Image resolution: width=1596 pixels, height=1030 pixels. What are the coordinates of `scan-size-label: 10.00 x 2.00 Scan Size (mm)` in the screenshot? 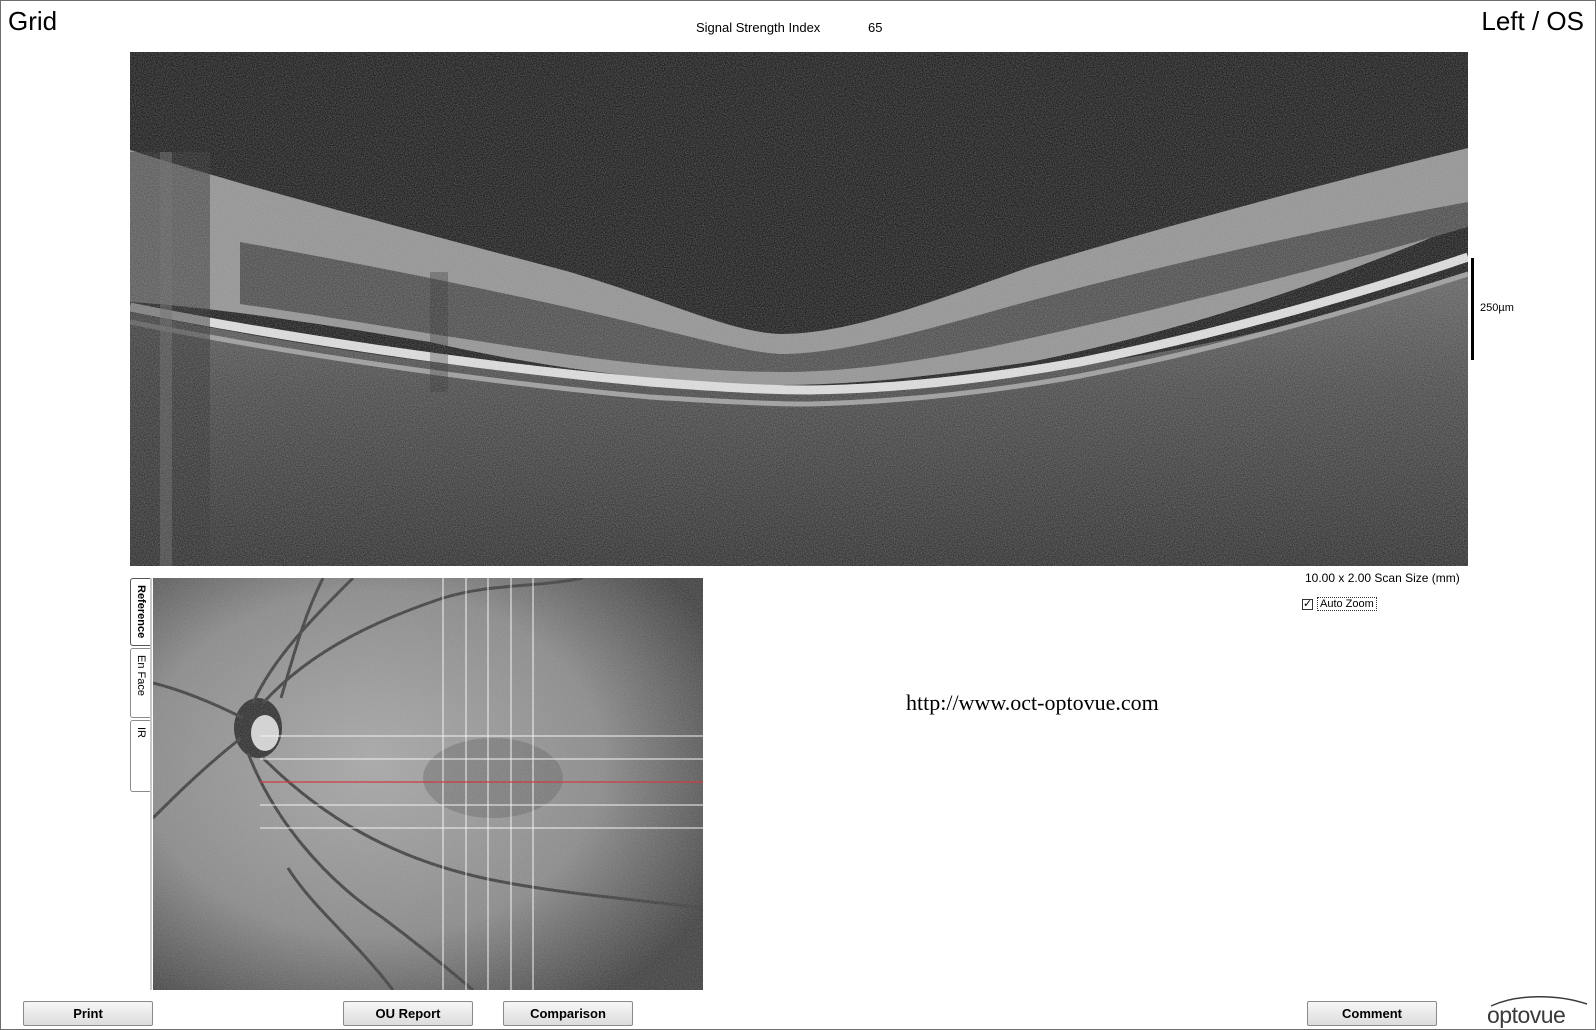 It's located at (1382, 578).